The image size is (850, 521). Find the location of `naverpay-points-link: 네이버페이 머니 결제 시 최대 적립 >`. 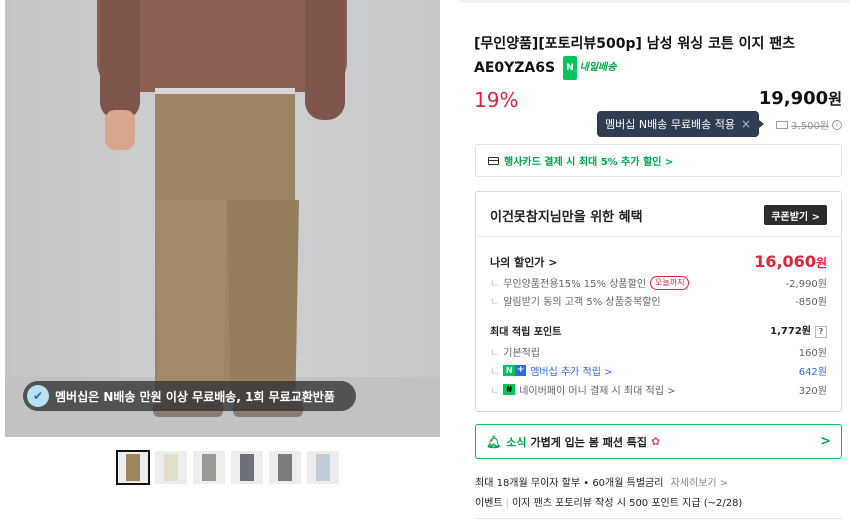

naverpay-points-link: 네이버페이 머니 결제 시 최대 적립 > is located at coordinates (597, 389).